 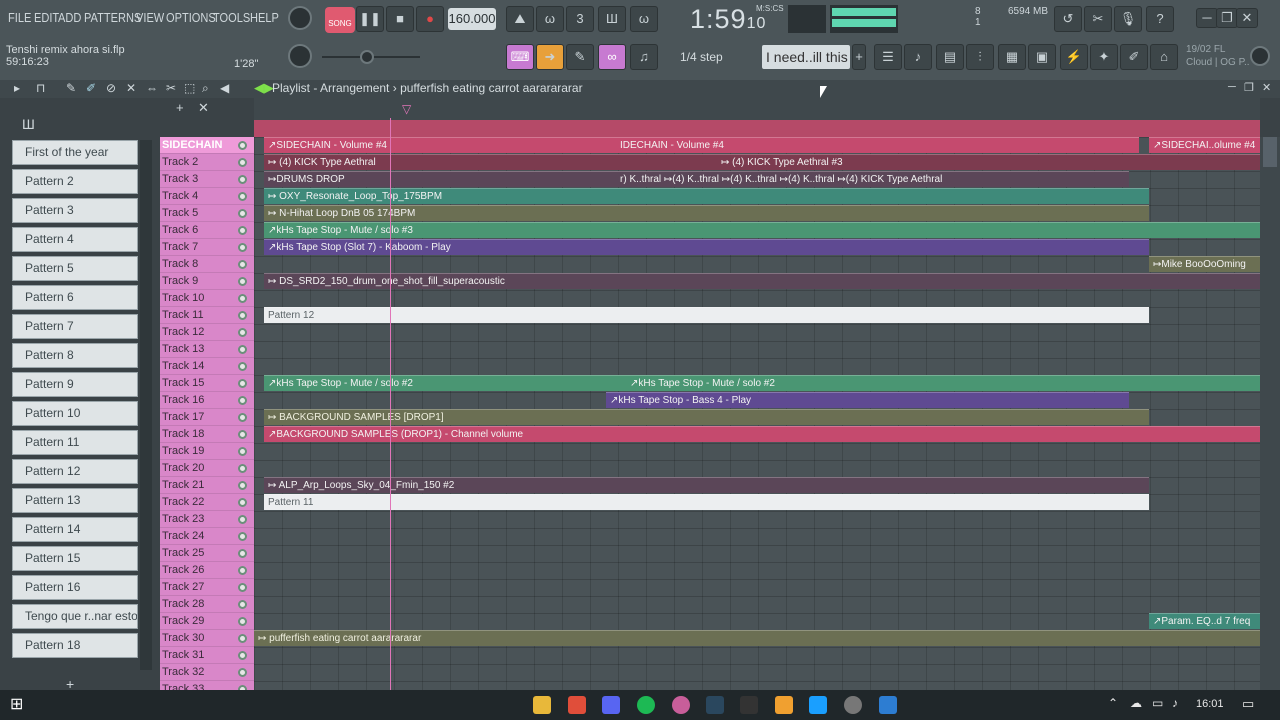 What do you see at coordinates (231, 17) in the screenshot?
I see `menu-tools: TOOLS` at bounding box center [231, 17].